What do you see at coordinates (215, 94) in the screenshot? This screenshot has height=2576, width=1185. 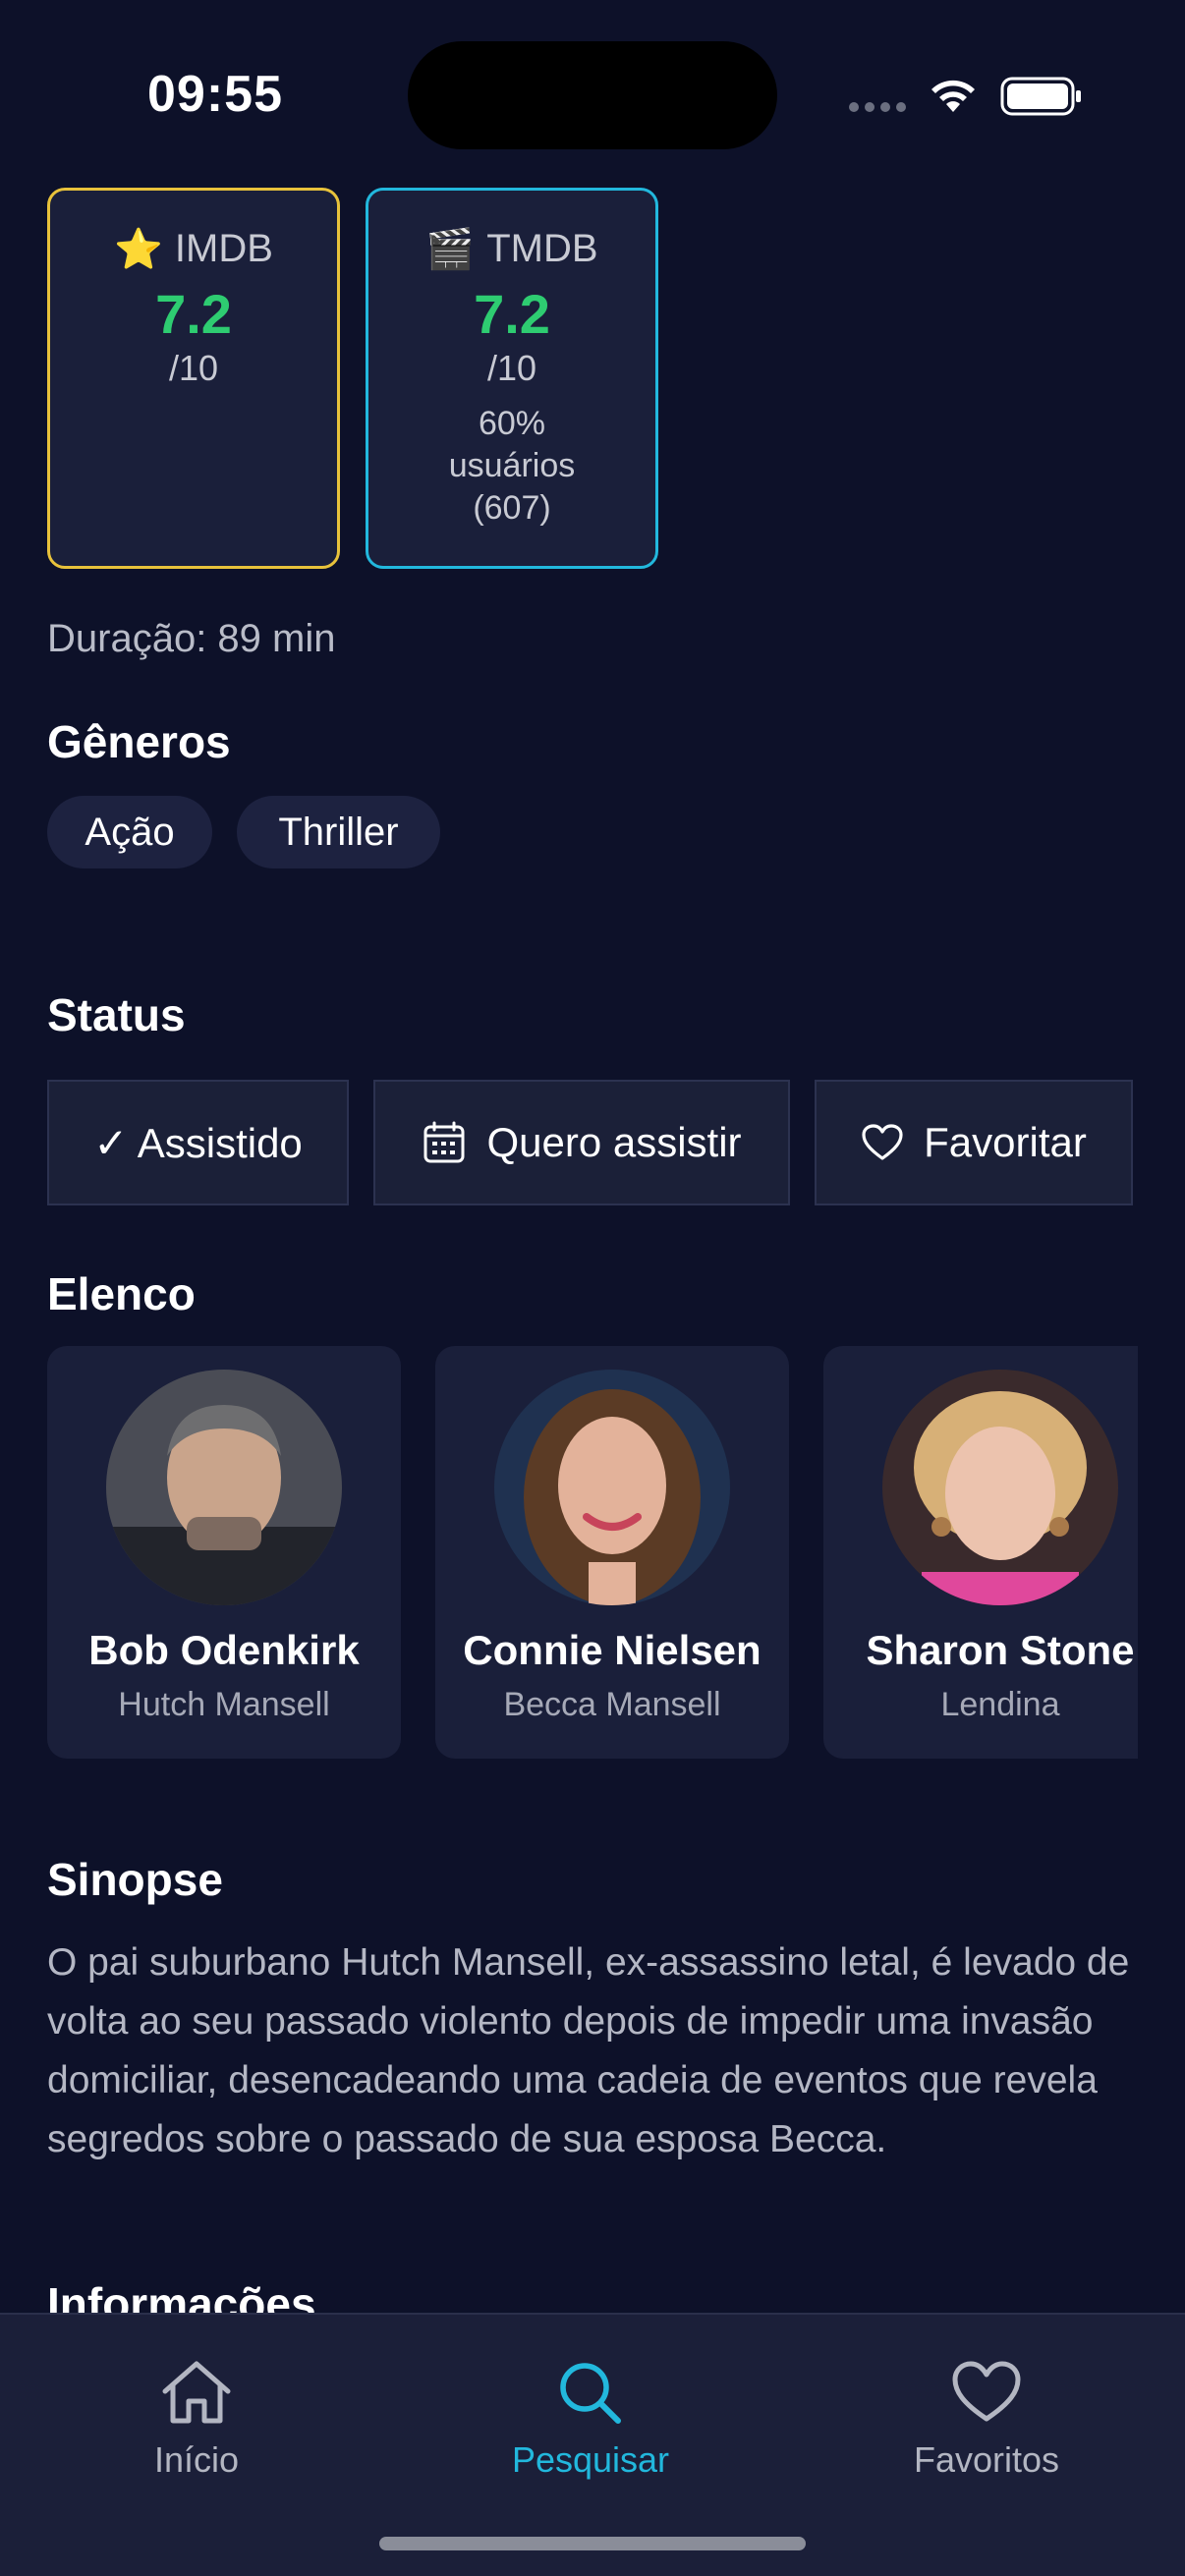 I see `status-time: 09:55` at bounding box center [215, 94].